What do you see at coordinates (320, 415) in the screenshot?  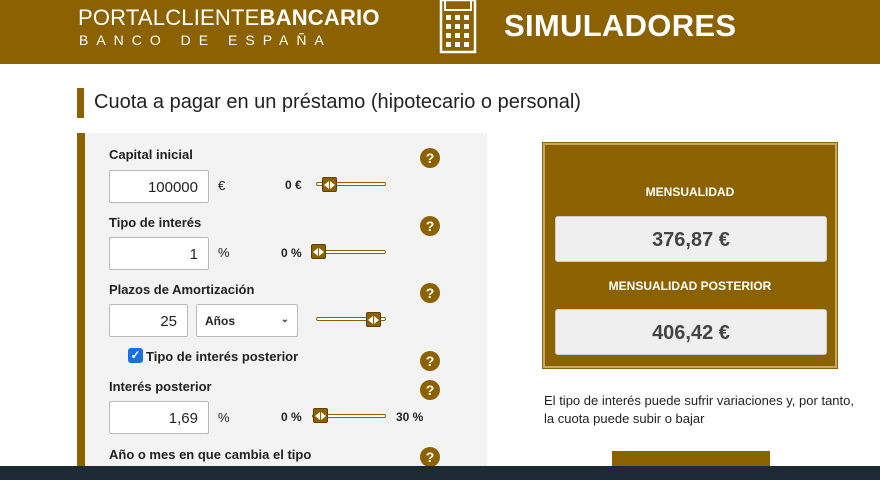 I see `posterior-slider-thumb` at bounding box center [320, 415].